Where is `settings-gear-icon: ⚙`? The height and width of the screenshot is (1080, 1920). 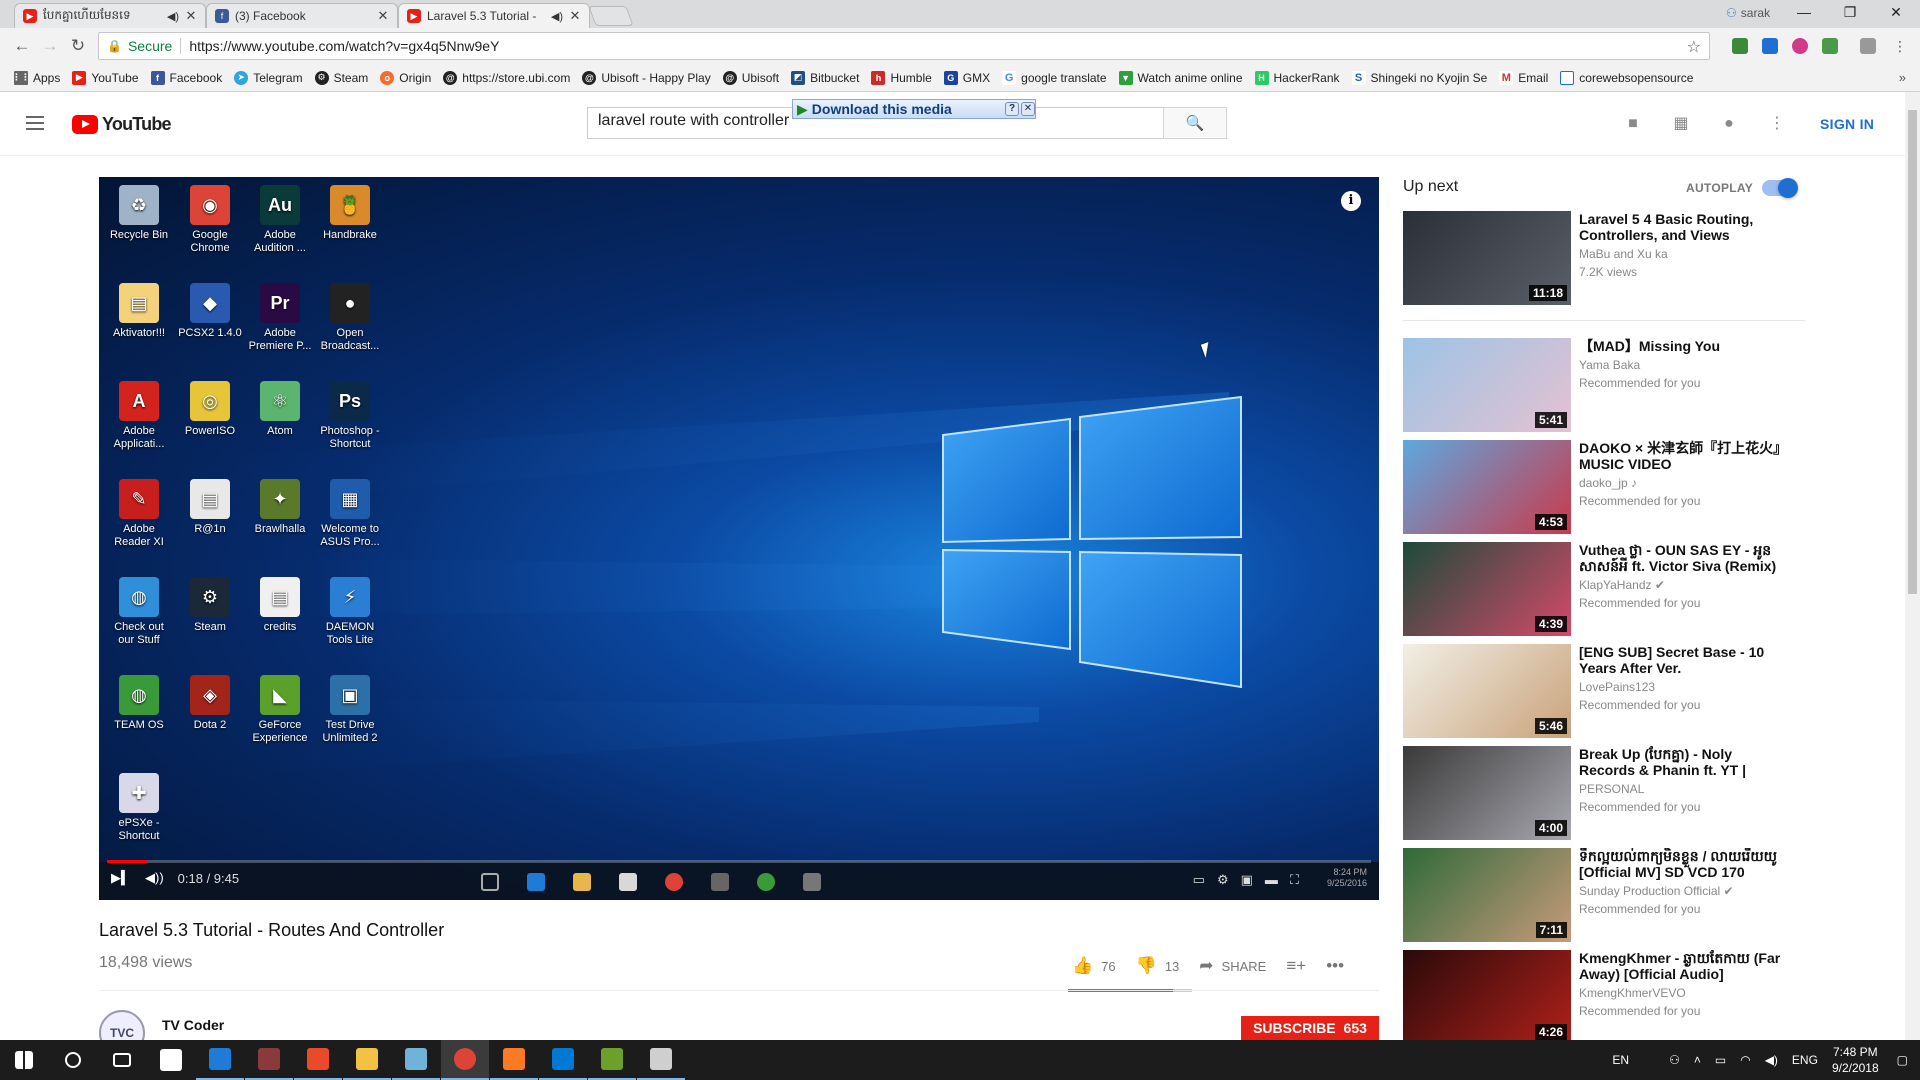
settings-gear-icon: ⚙ is located at coordinates (1223, 880).